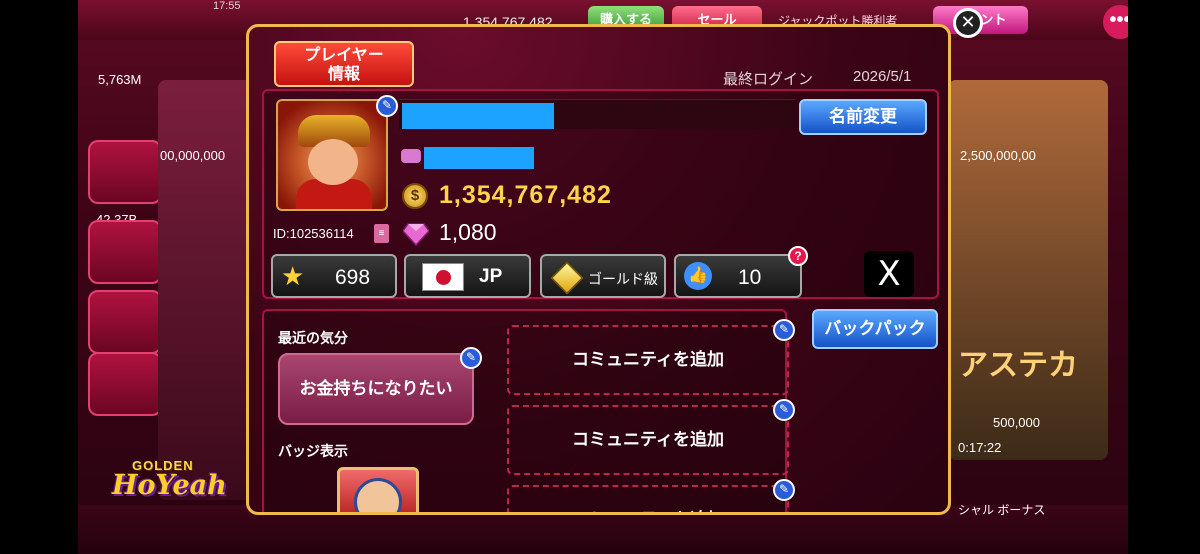  Describe the element at coordinates (467, 276) in the screenshot. I see `country-stat: JP` at that location.